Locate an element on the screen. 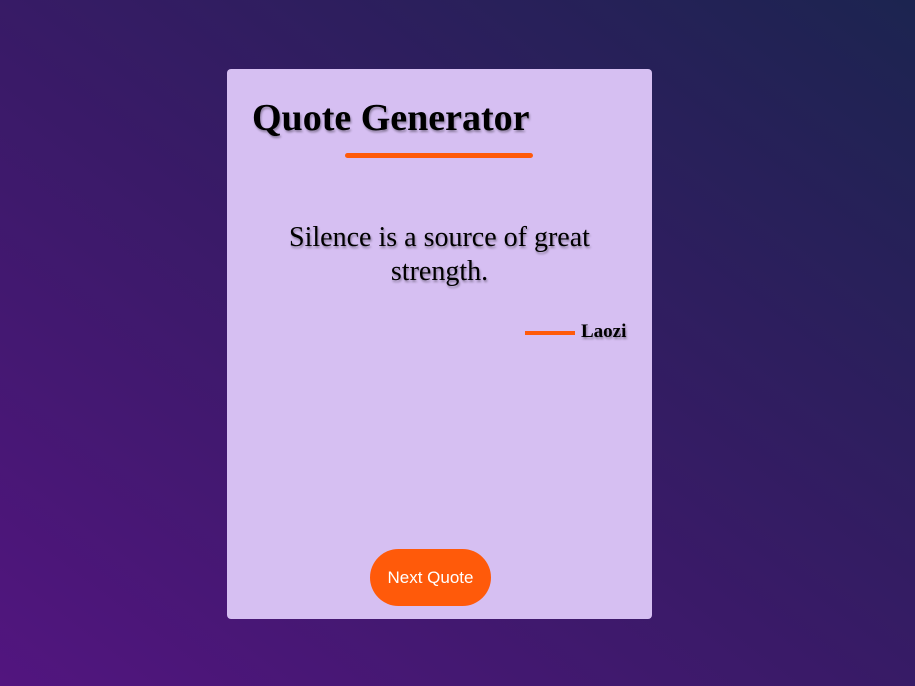  quote-text: Silence is a source of great strength. is located at coordinates (439, 254).